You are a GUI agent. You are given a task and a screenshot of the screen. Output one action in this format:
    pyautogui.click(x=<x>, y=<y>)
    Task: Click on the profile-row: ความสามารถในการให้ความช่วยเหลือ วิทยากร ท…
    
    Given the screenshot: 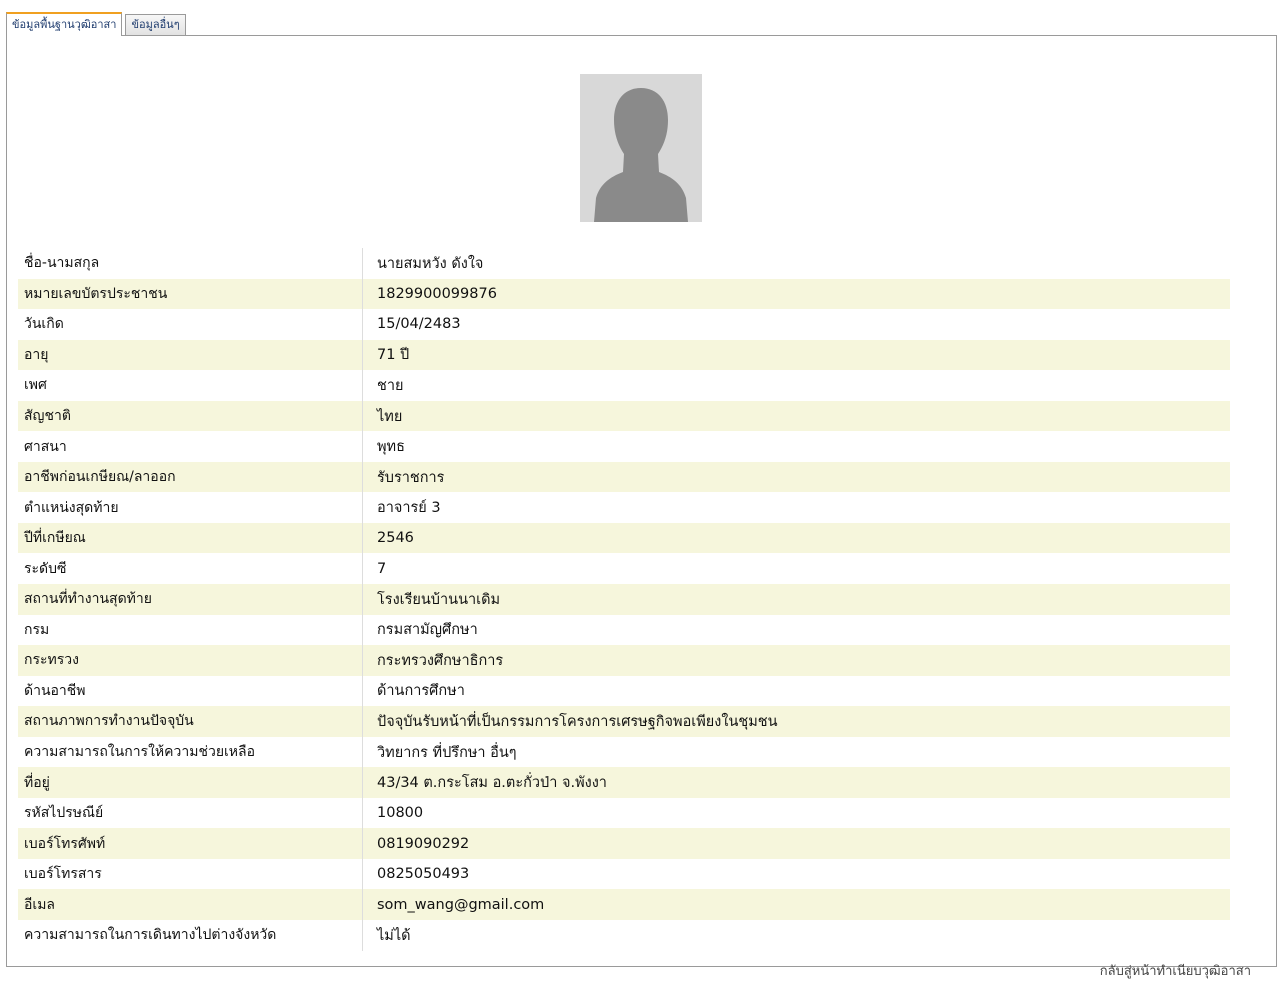 What is the action you would take?
    pyautogui.click(x=624, y=752)
    